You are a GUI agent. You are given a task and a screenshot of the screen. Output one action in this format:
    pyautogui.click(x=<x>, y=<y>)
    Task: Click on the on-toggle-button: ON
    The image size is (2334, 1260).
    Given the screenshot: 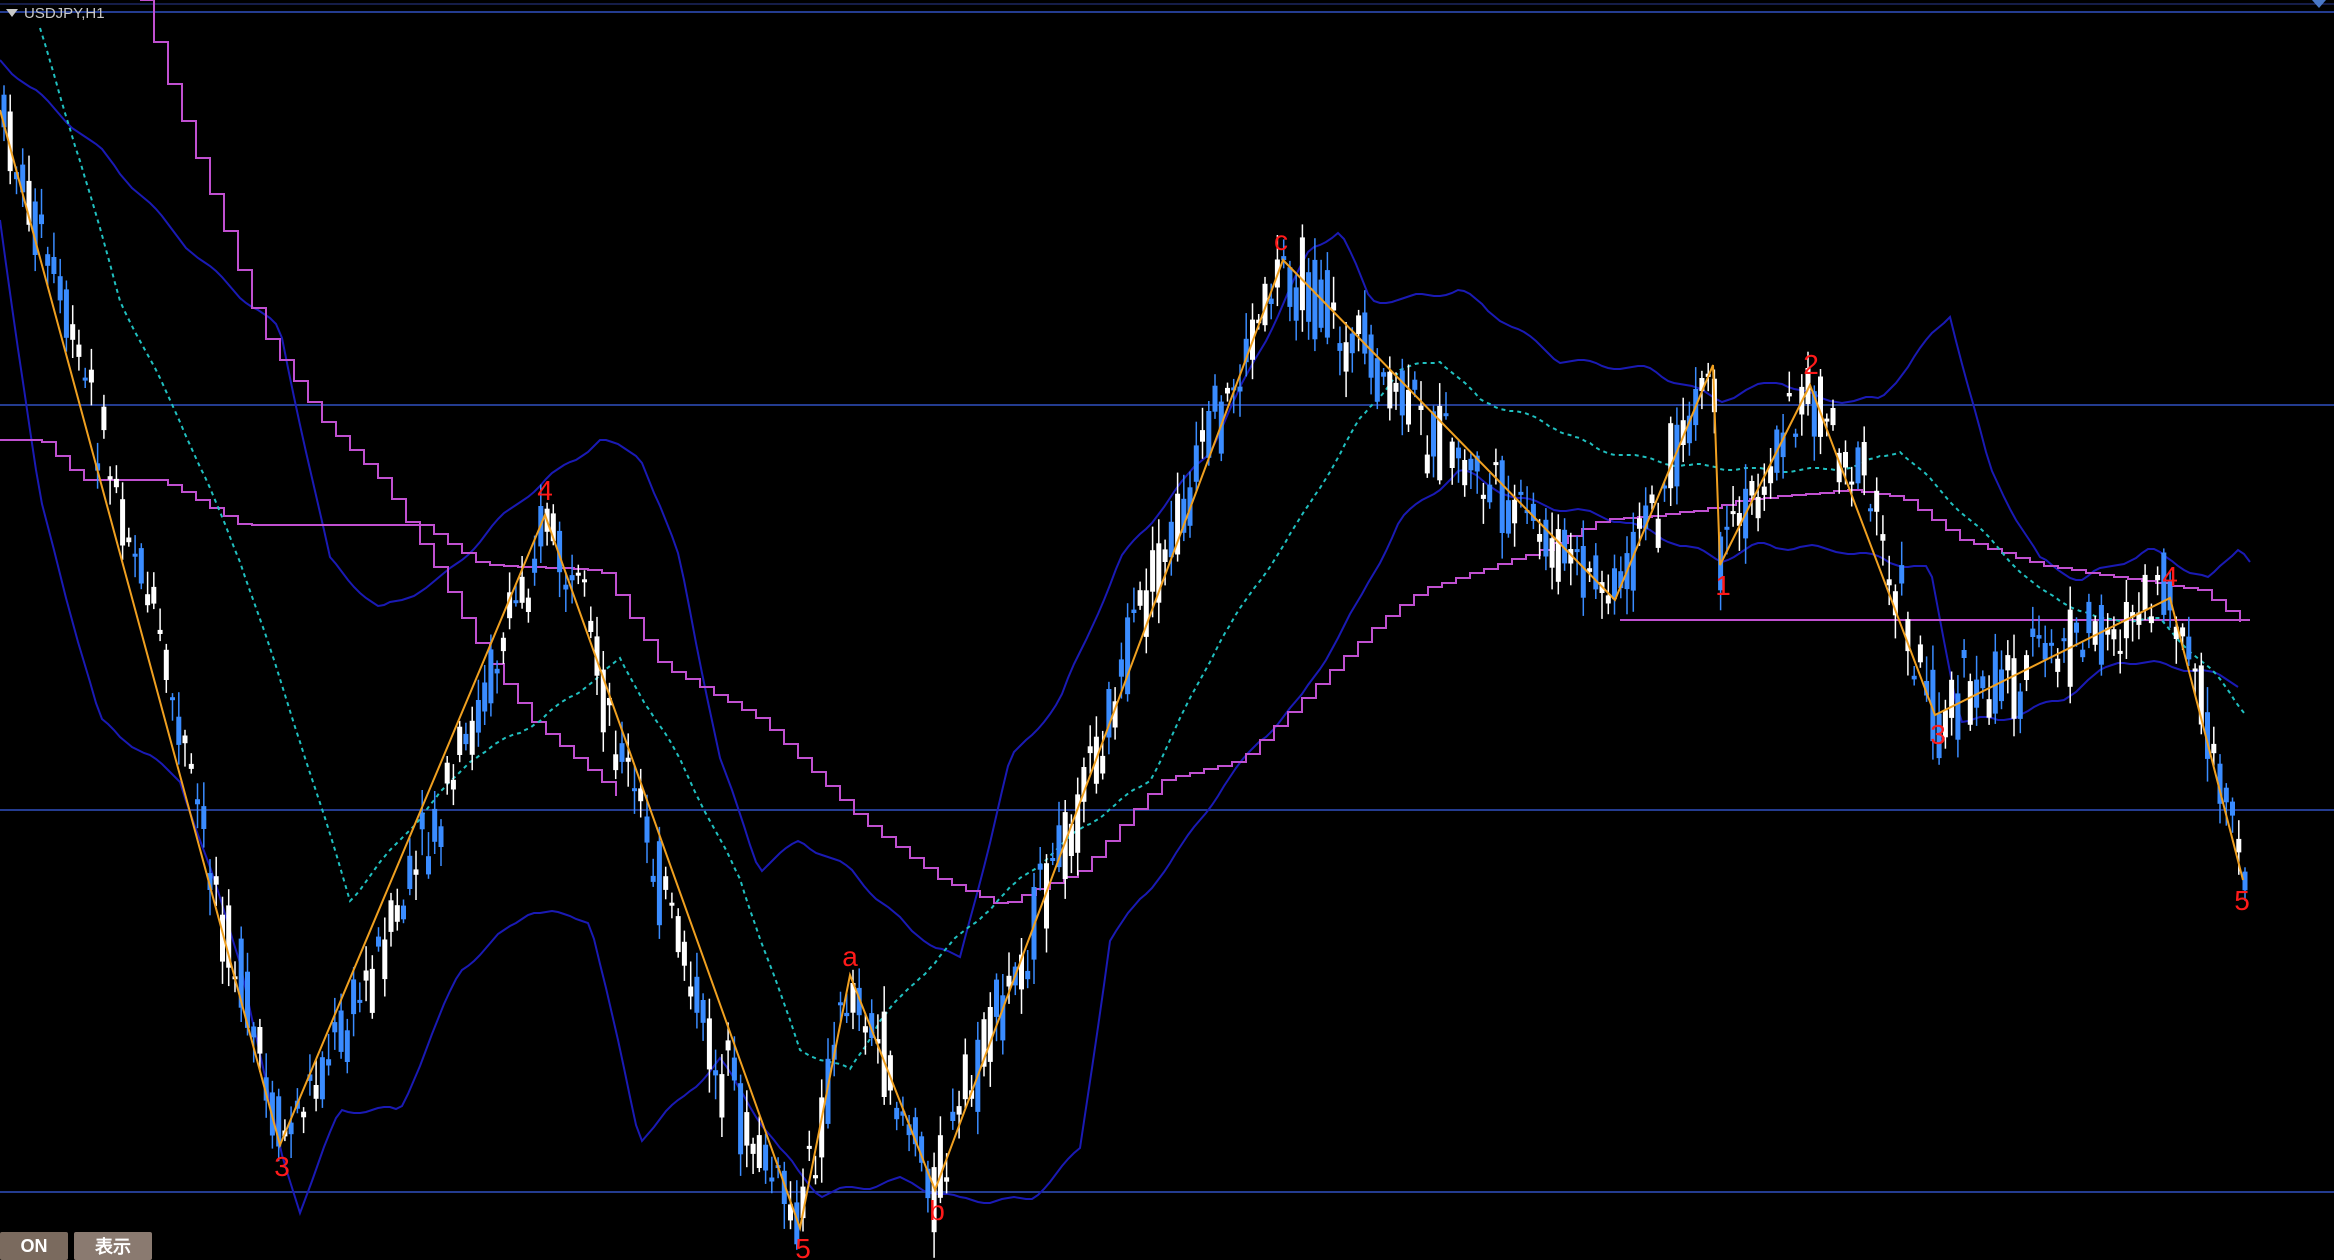 What is the action you would take?
    pyautogui.click(x=34, y=1246)
    